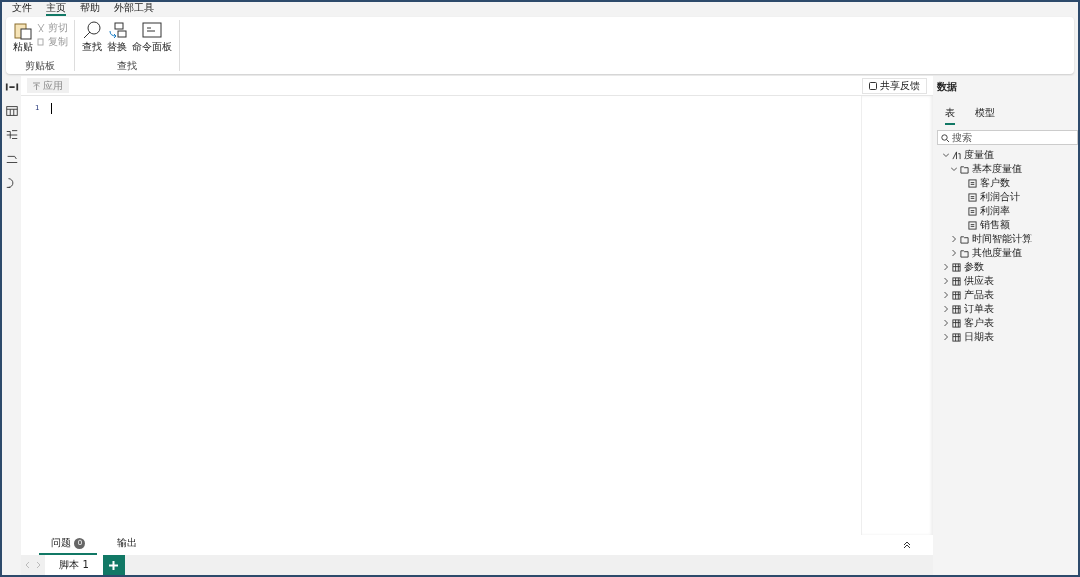 Image resolution: width=1080 pixels, height=577 pixels. I want to click on tree-label: 度量值, so click(979, 155).